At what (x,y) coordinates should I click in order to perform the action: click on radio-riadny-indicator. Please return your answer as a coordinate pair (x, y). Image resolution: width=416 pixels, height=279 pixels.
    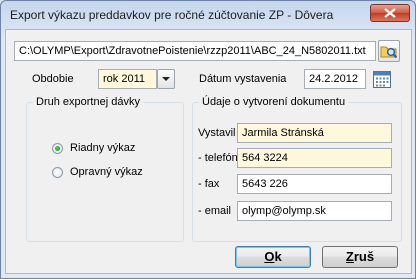
    Looking at the image, I should click on (57, 148).